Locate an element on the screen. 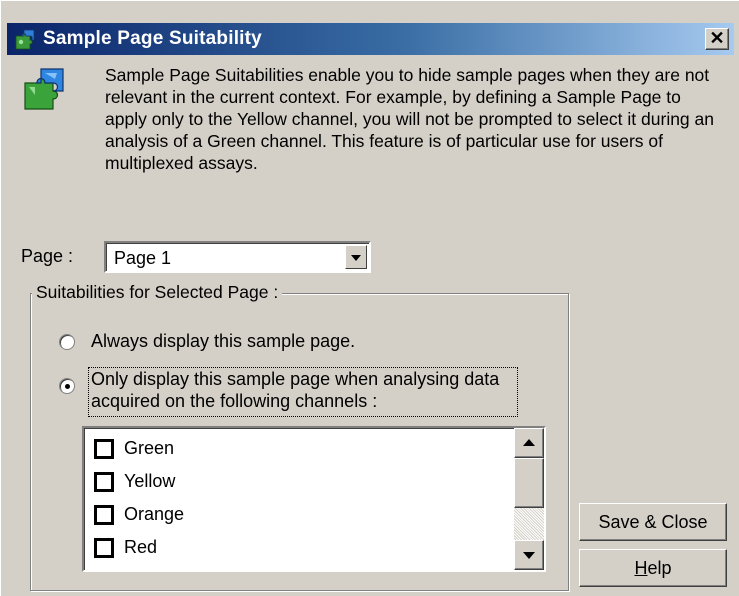 The height and width of the screenshot is (596, 739). channel-checkbox-yellow is located at coordinates (104, 482).